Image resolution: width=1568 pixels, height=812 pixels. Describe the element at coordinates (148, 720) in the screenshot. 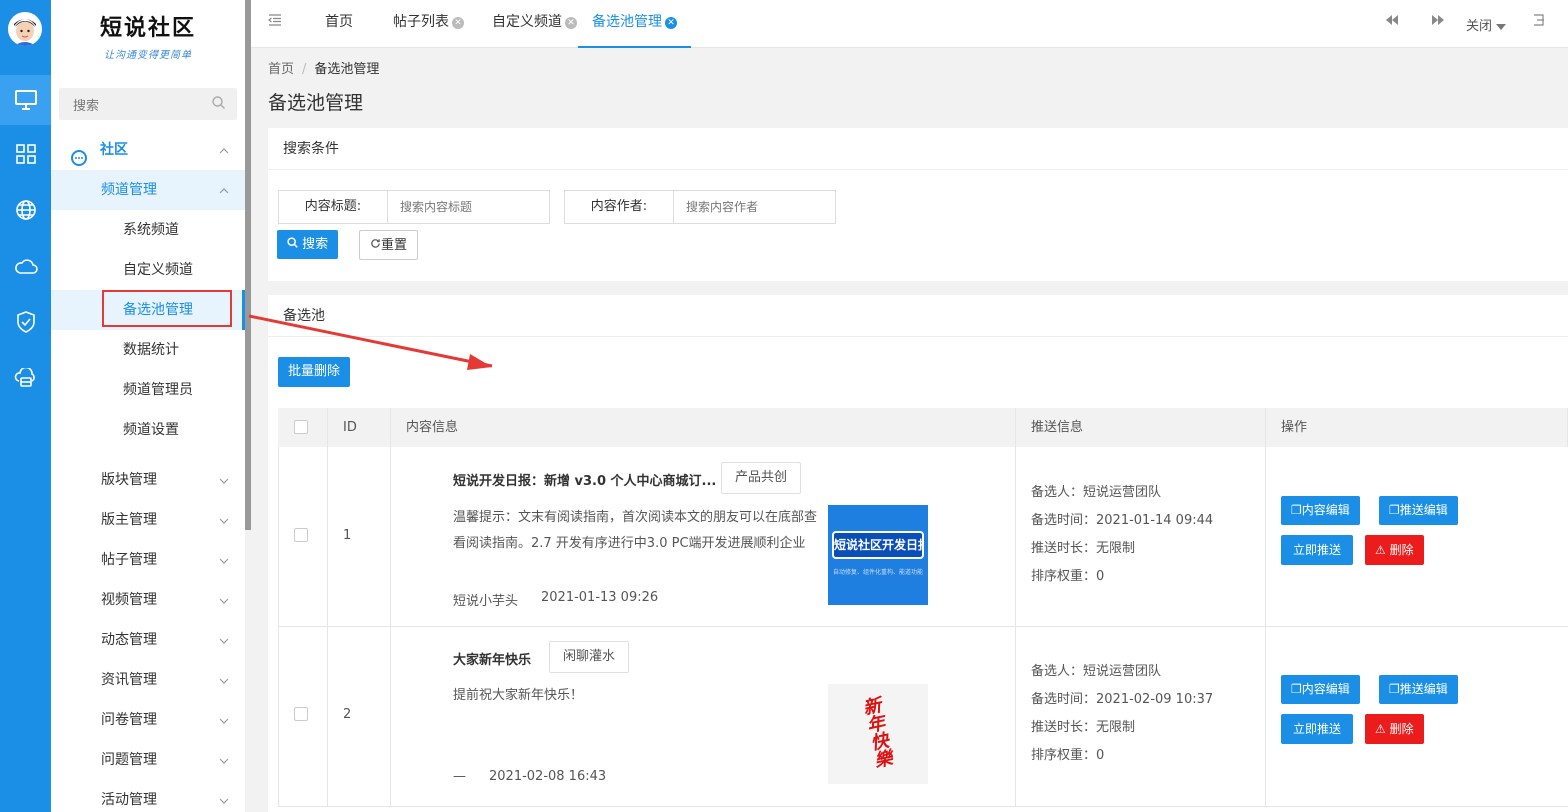

I see `menu-group: 问卷管理` at that location.